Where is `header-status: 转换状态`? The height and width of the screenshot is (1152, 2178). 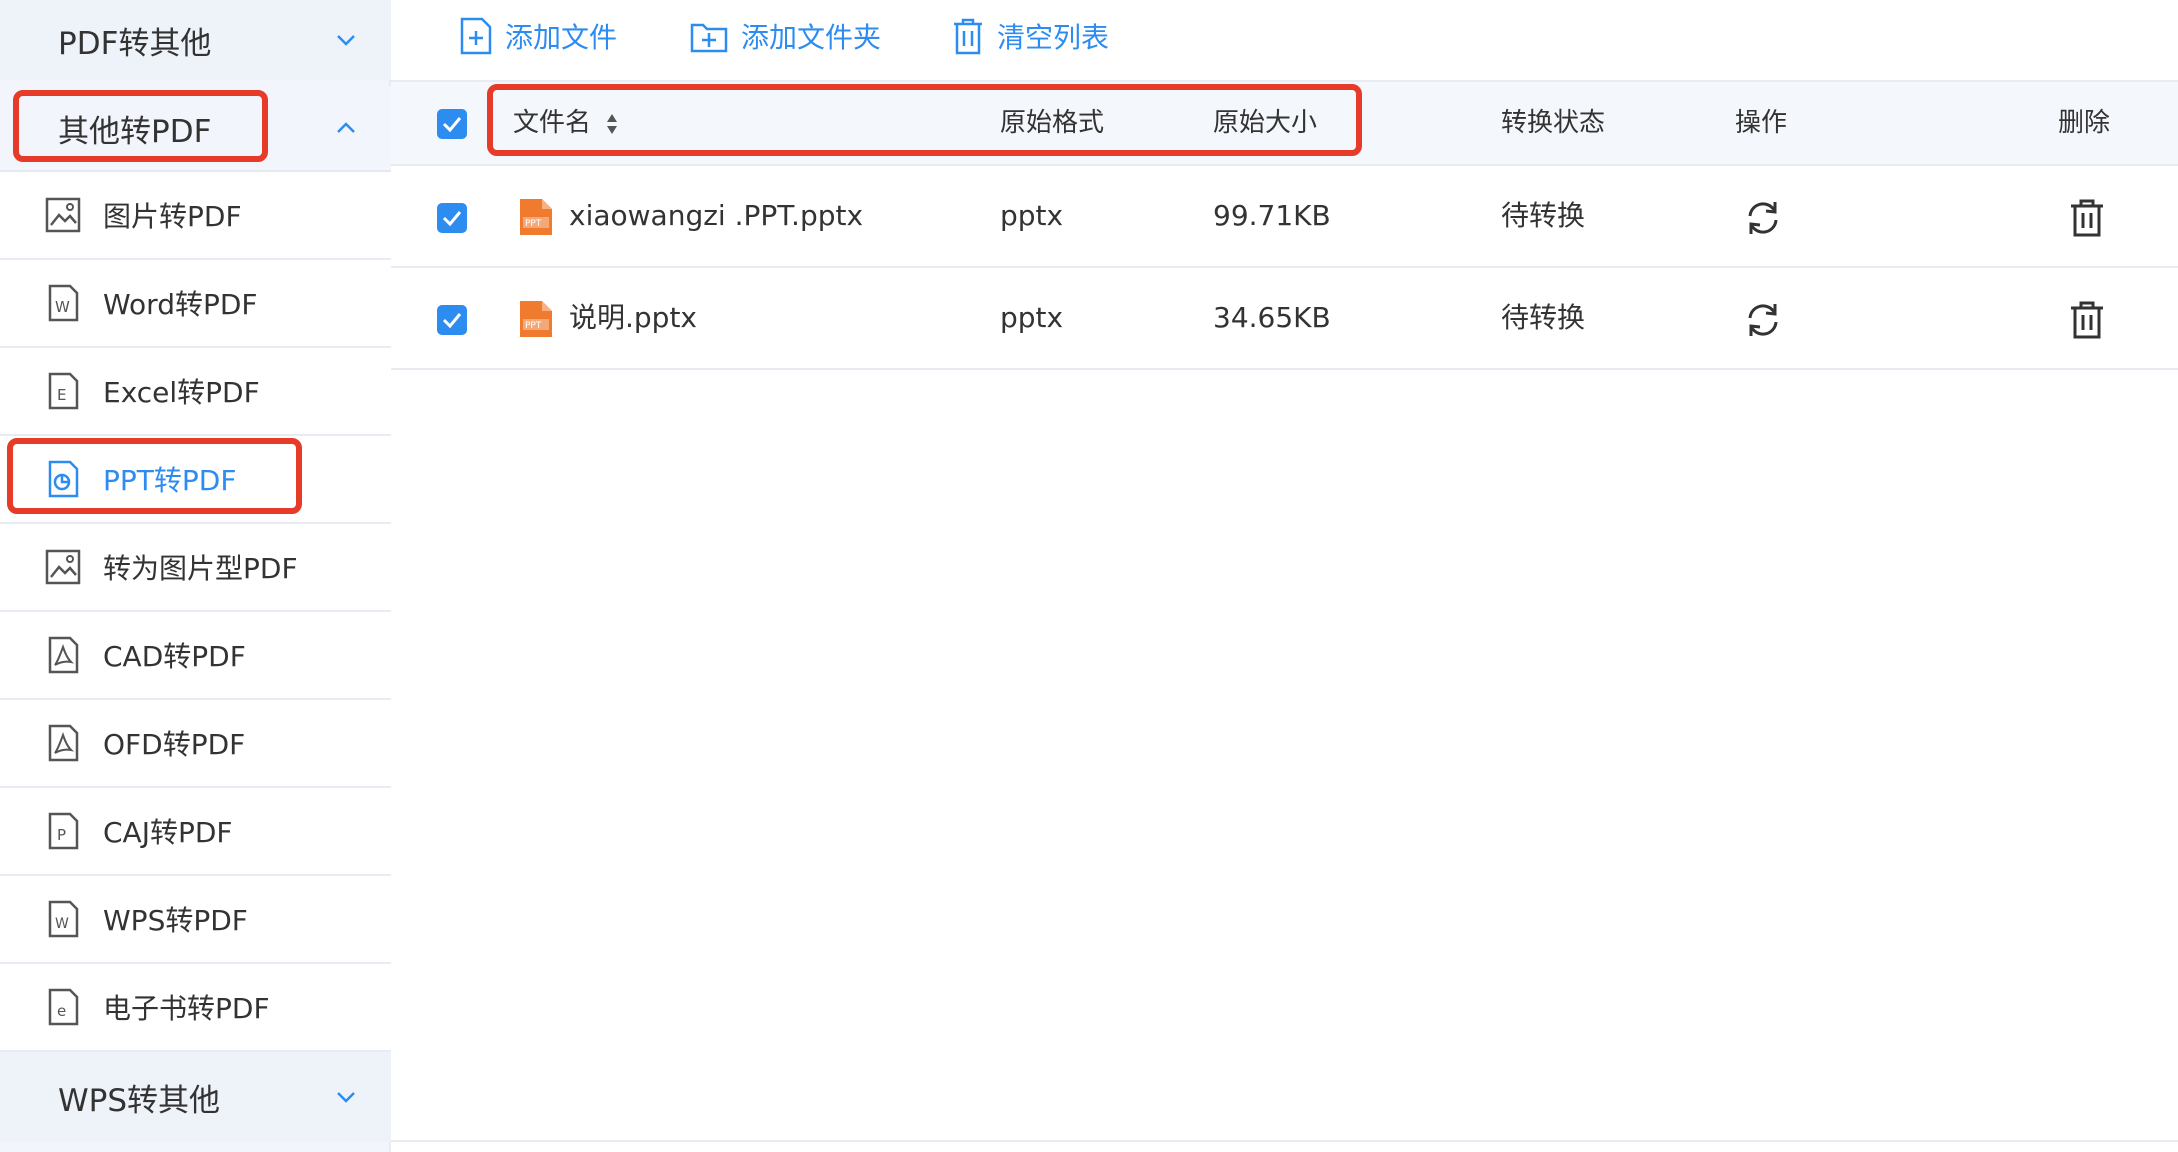 header-status: 转换状态 is located at coordinates (1553, 123).